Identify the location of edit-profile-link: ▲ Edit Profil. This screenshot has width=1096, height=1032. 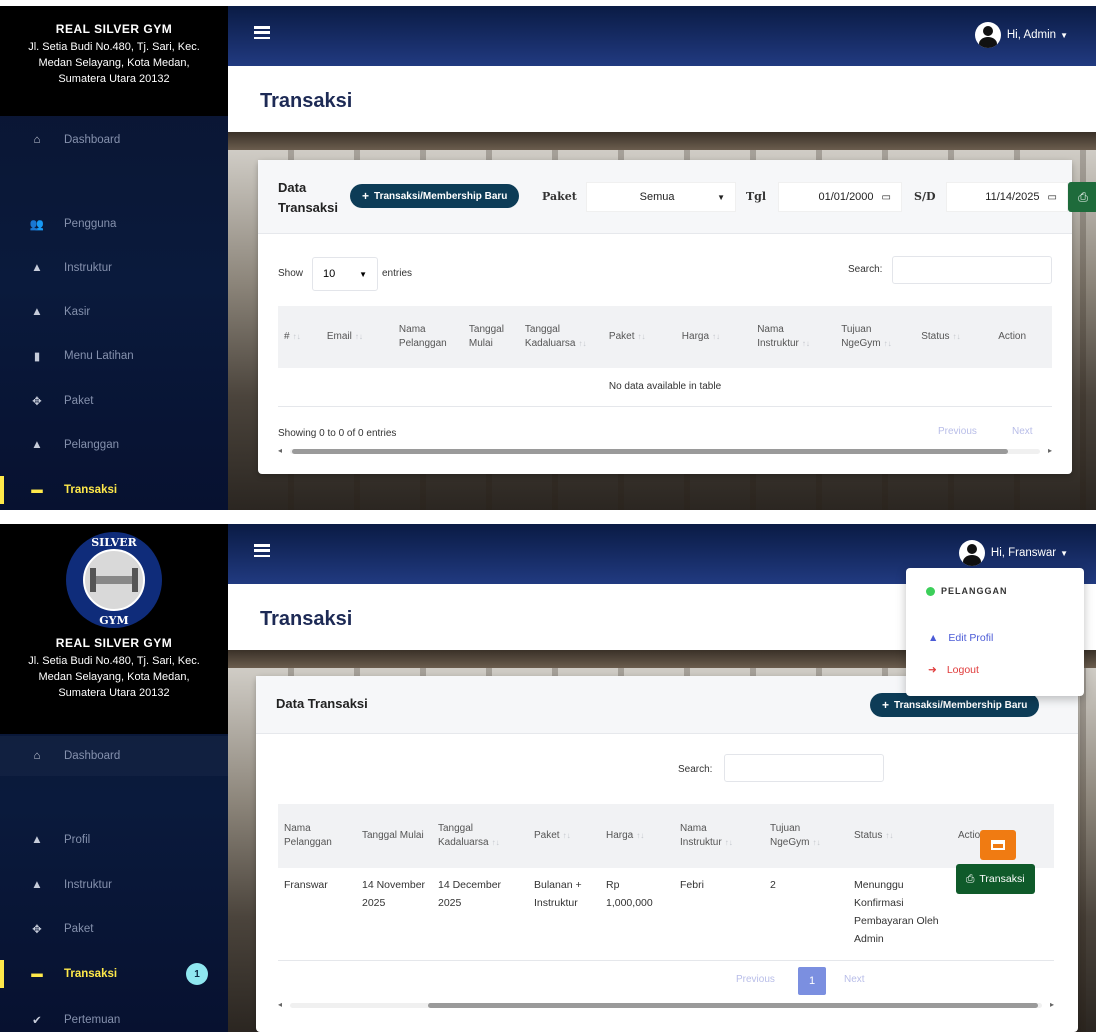
(960, 638).